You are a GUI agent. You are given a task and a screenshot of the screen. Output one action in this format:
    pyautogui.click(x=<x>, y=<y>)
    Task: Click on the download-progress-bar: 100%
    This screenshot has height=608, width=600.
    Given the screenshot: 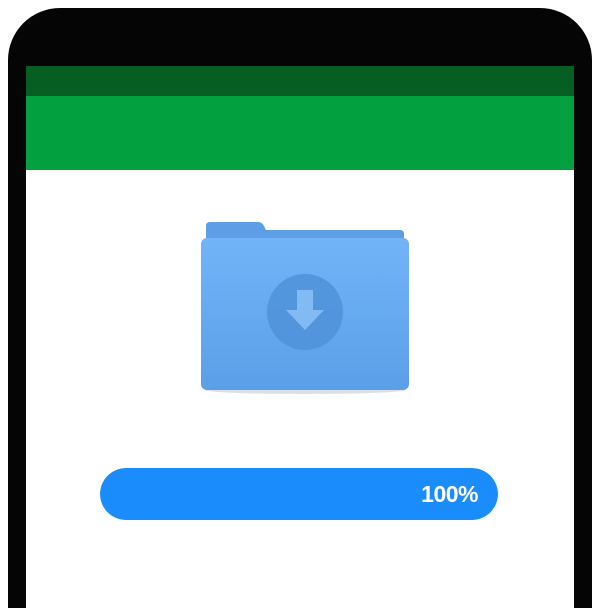 What is the action you would take?
    pyautogui.click(x=299, y=494)
    